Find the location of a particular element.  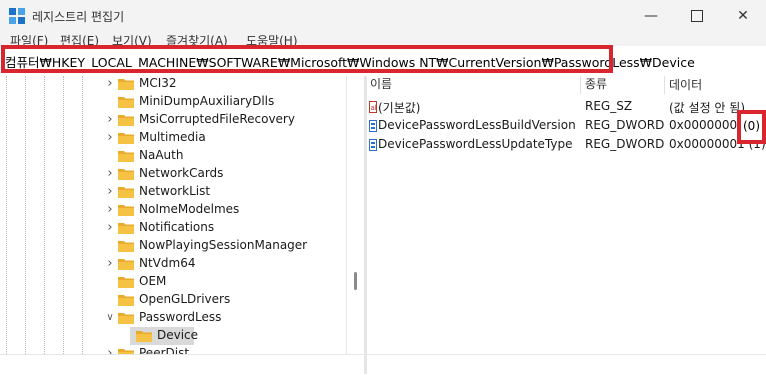

maximize-button is located at coordinates (697, 16).